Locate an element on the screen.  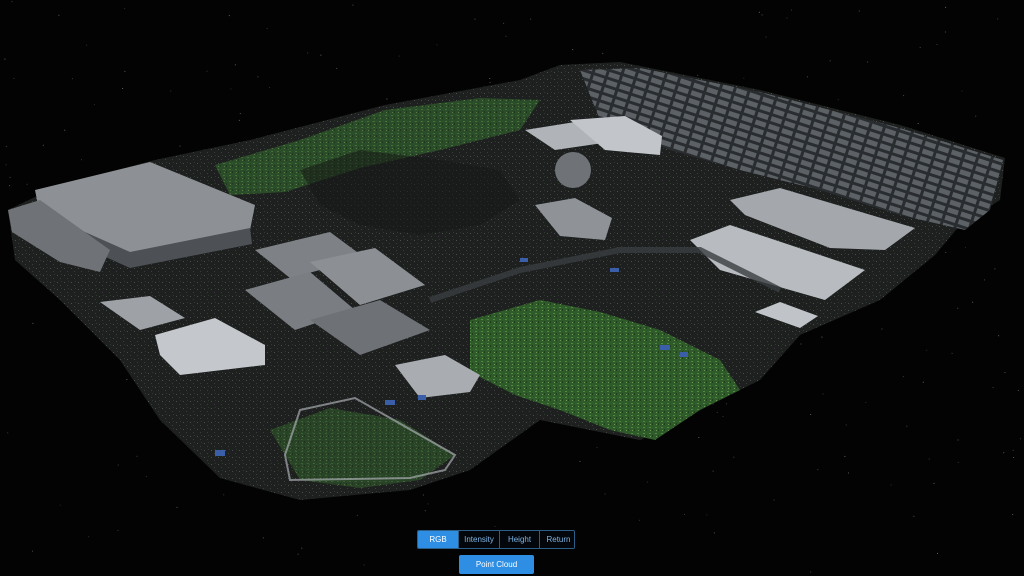
color-mode-selector: RGB Intensity Height Return is located at coordinates (496, 539).